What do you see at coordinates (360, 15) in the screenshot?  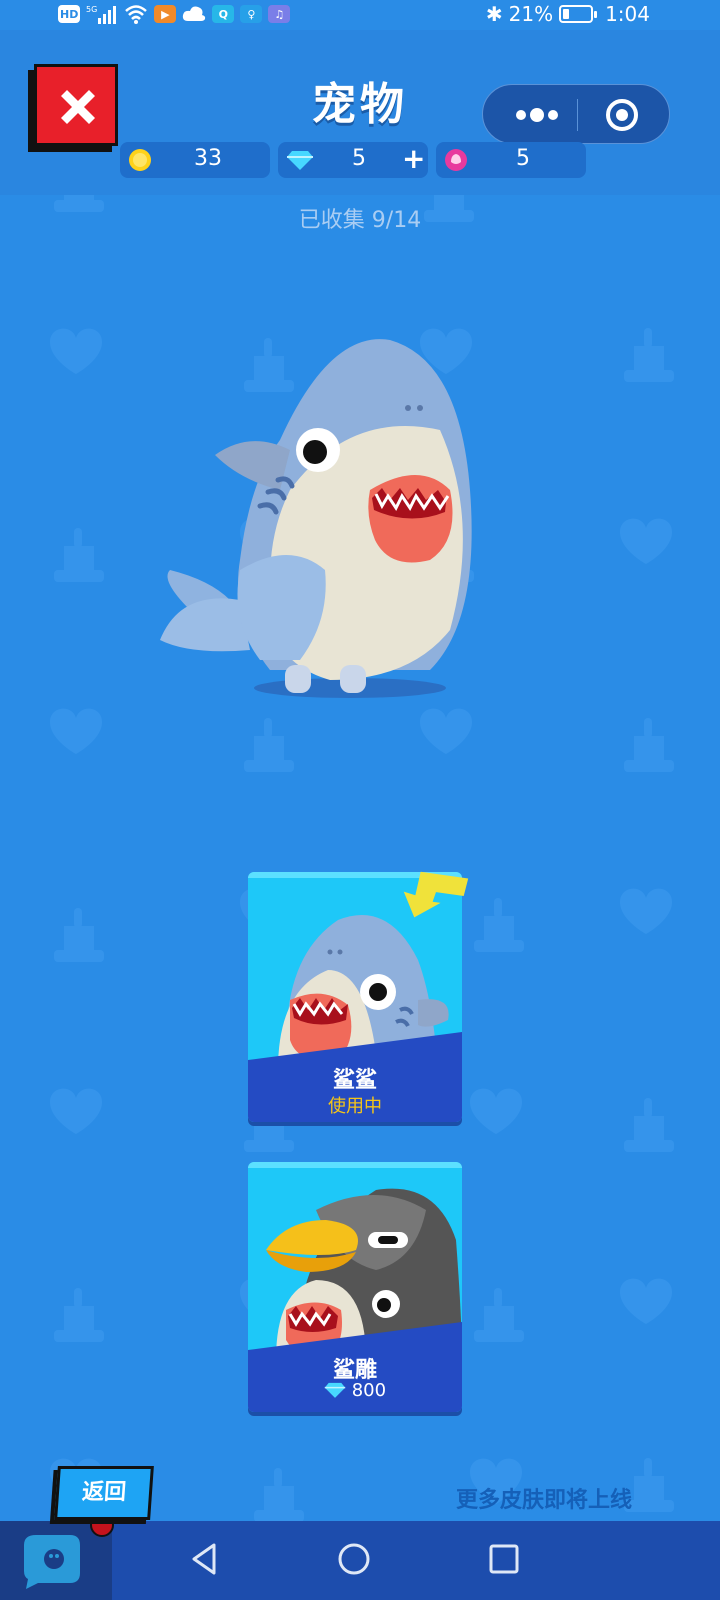 I see `status-bar: HD 5G ▶ Q ♀ ♫ ✱ 21% 1:04` at bounding box center [360, 15].